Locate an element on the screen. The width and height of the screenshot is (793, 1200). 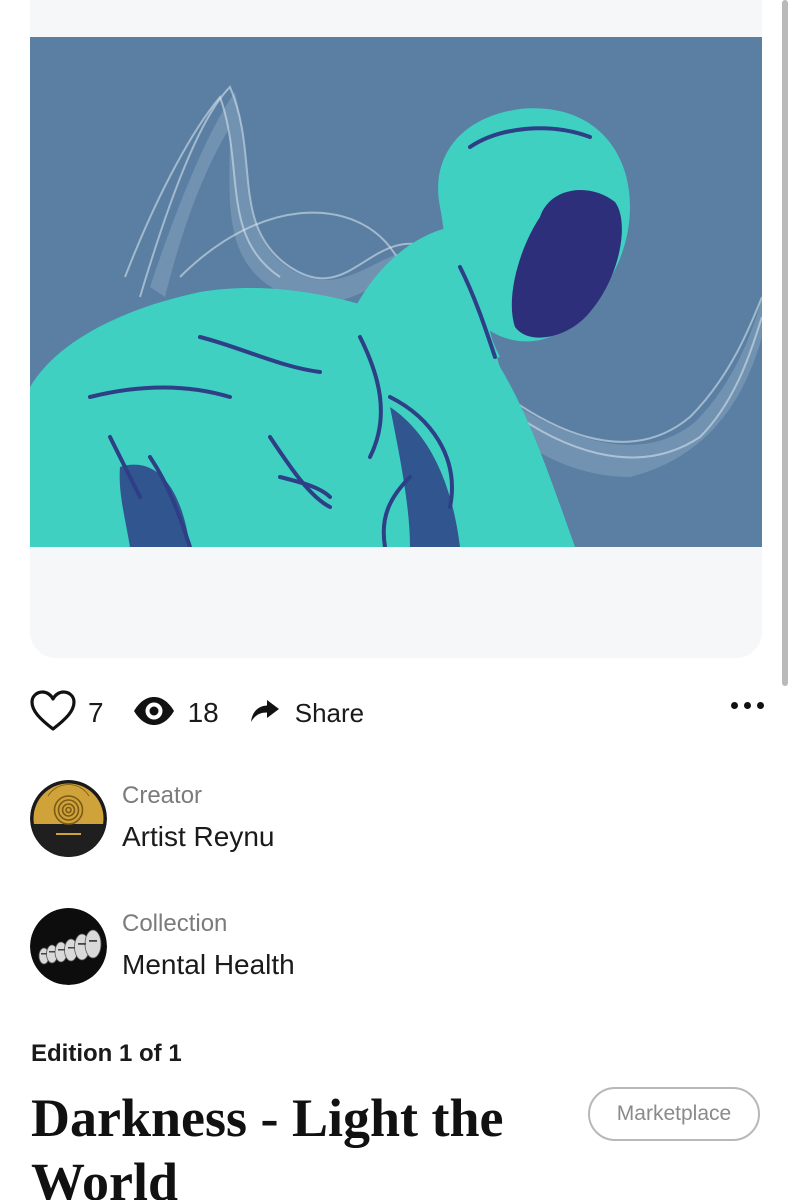
creator-avatar is located at coordinates (68, 818).